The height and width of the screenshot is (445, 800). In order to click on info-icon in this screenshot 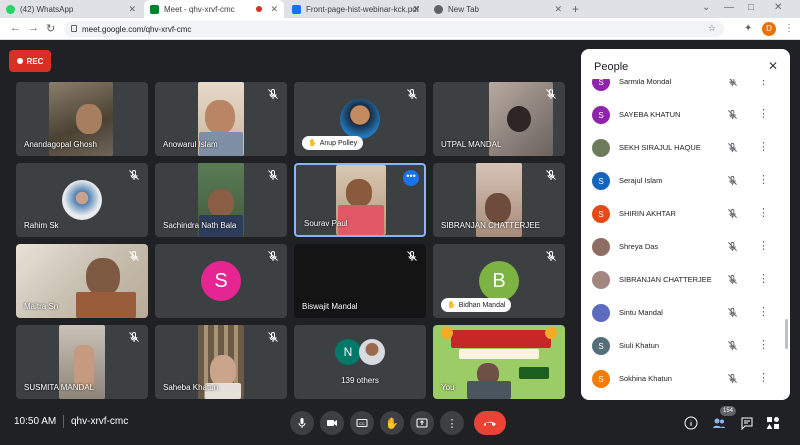, I will do `click(691, 423)`.